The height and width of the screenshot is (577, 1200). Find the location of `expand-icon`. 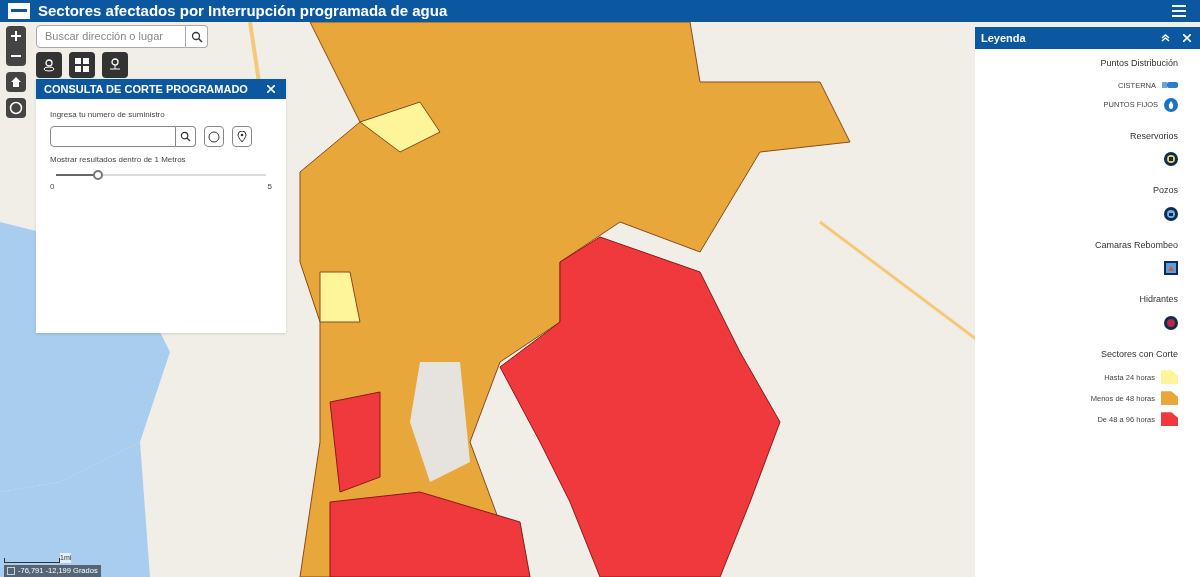

expand-icon is located at coordinates (11, 571).